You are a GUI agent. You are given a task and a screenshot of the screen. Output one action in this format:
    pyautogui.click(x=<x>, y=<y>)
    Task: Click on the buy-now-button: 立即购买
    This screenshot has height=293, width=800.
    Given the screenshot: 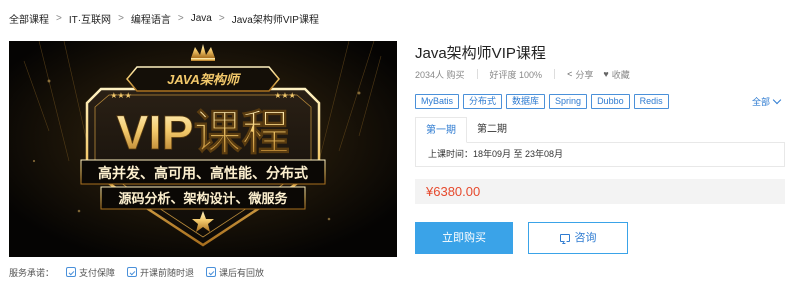 What is the action you would take?
    pyautogui.click(x=464, y=238)
    